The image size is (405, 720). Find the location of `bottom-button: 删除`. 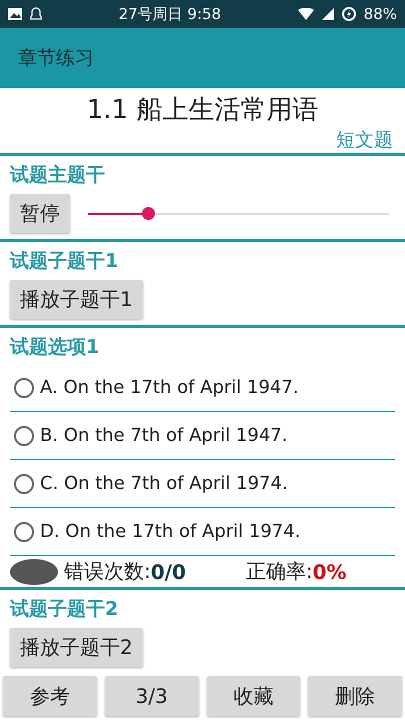

bottom-button: 删除 is located at coordinates (355, 696).